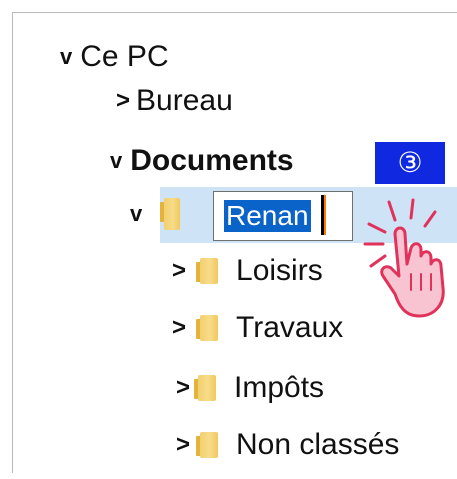  What do you see at coordinates (212, 160) in the screenshot?
I see `tree-item-label: Documents` at bounding box center [212, 160].